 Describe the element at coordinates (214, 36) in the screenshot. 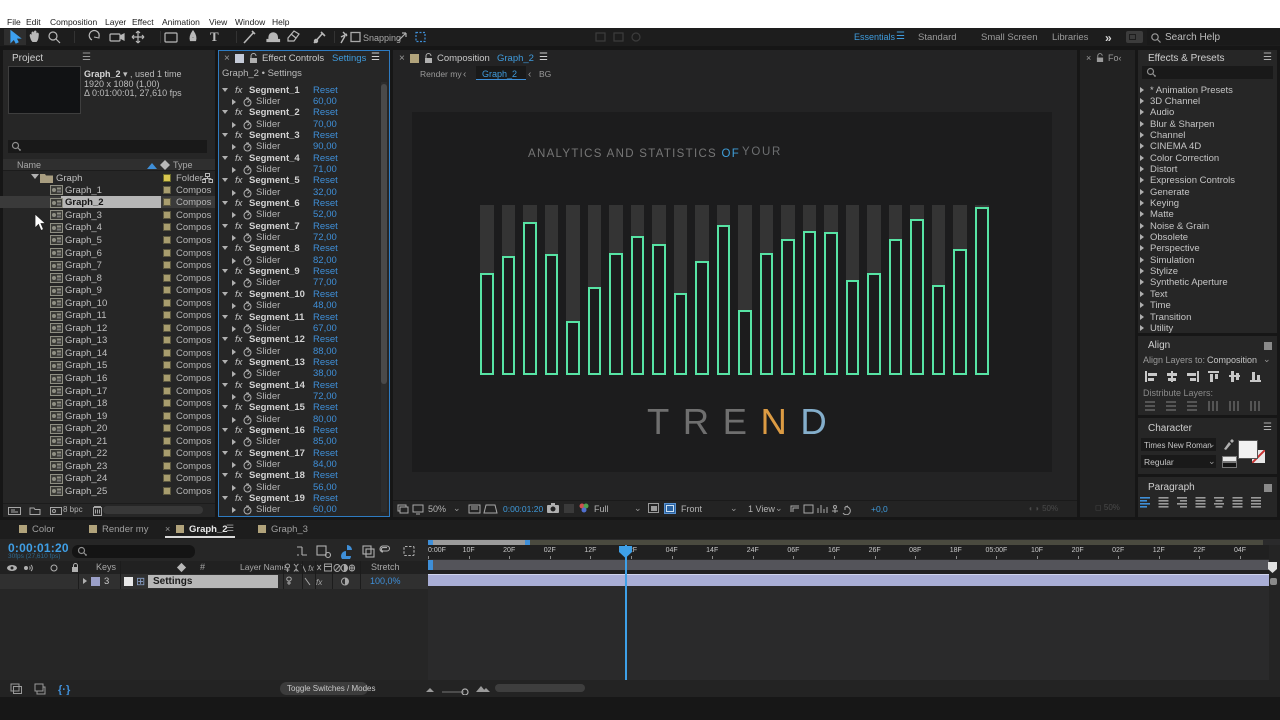

I see `svg-text: T` at that location.